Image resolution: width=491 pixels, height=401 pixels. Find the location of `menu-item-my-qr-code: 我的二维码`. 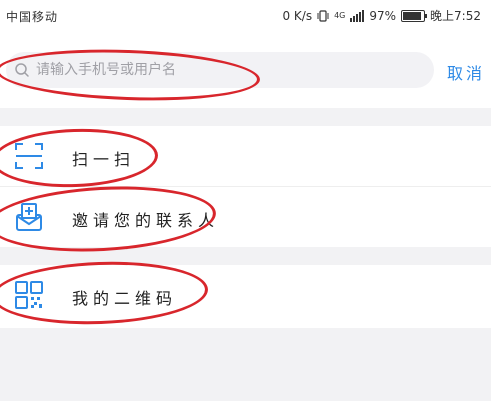

menu-item-my-qr-code: 我的二维码 is located at coordinates (245, 295).